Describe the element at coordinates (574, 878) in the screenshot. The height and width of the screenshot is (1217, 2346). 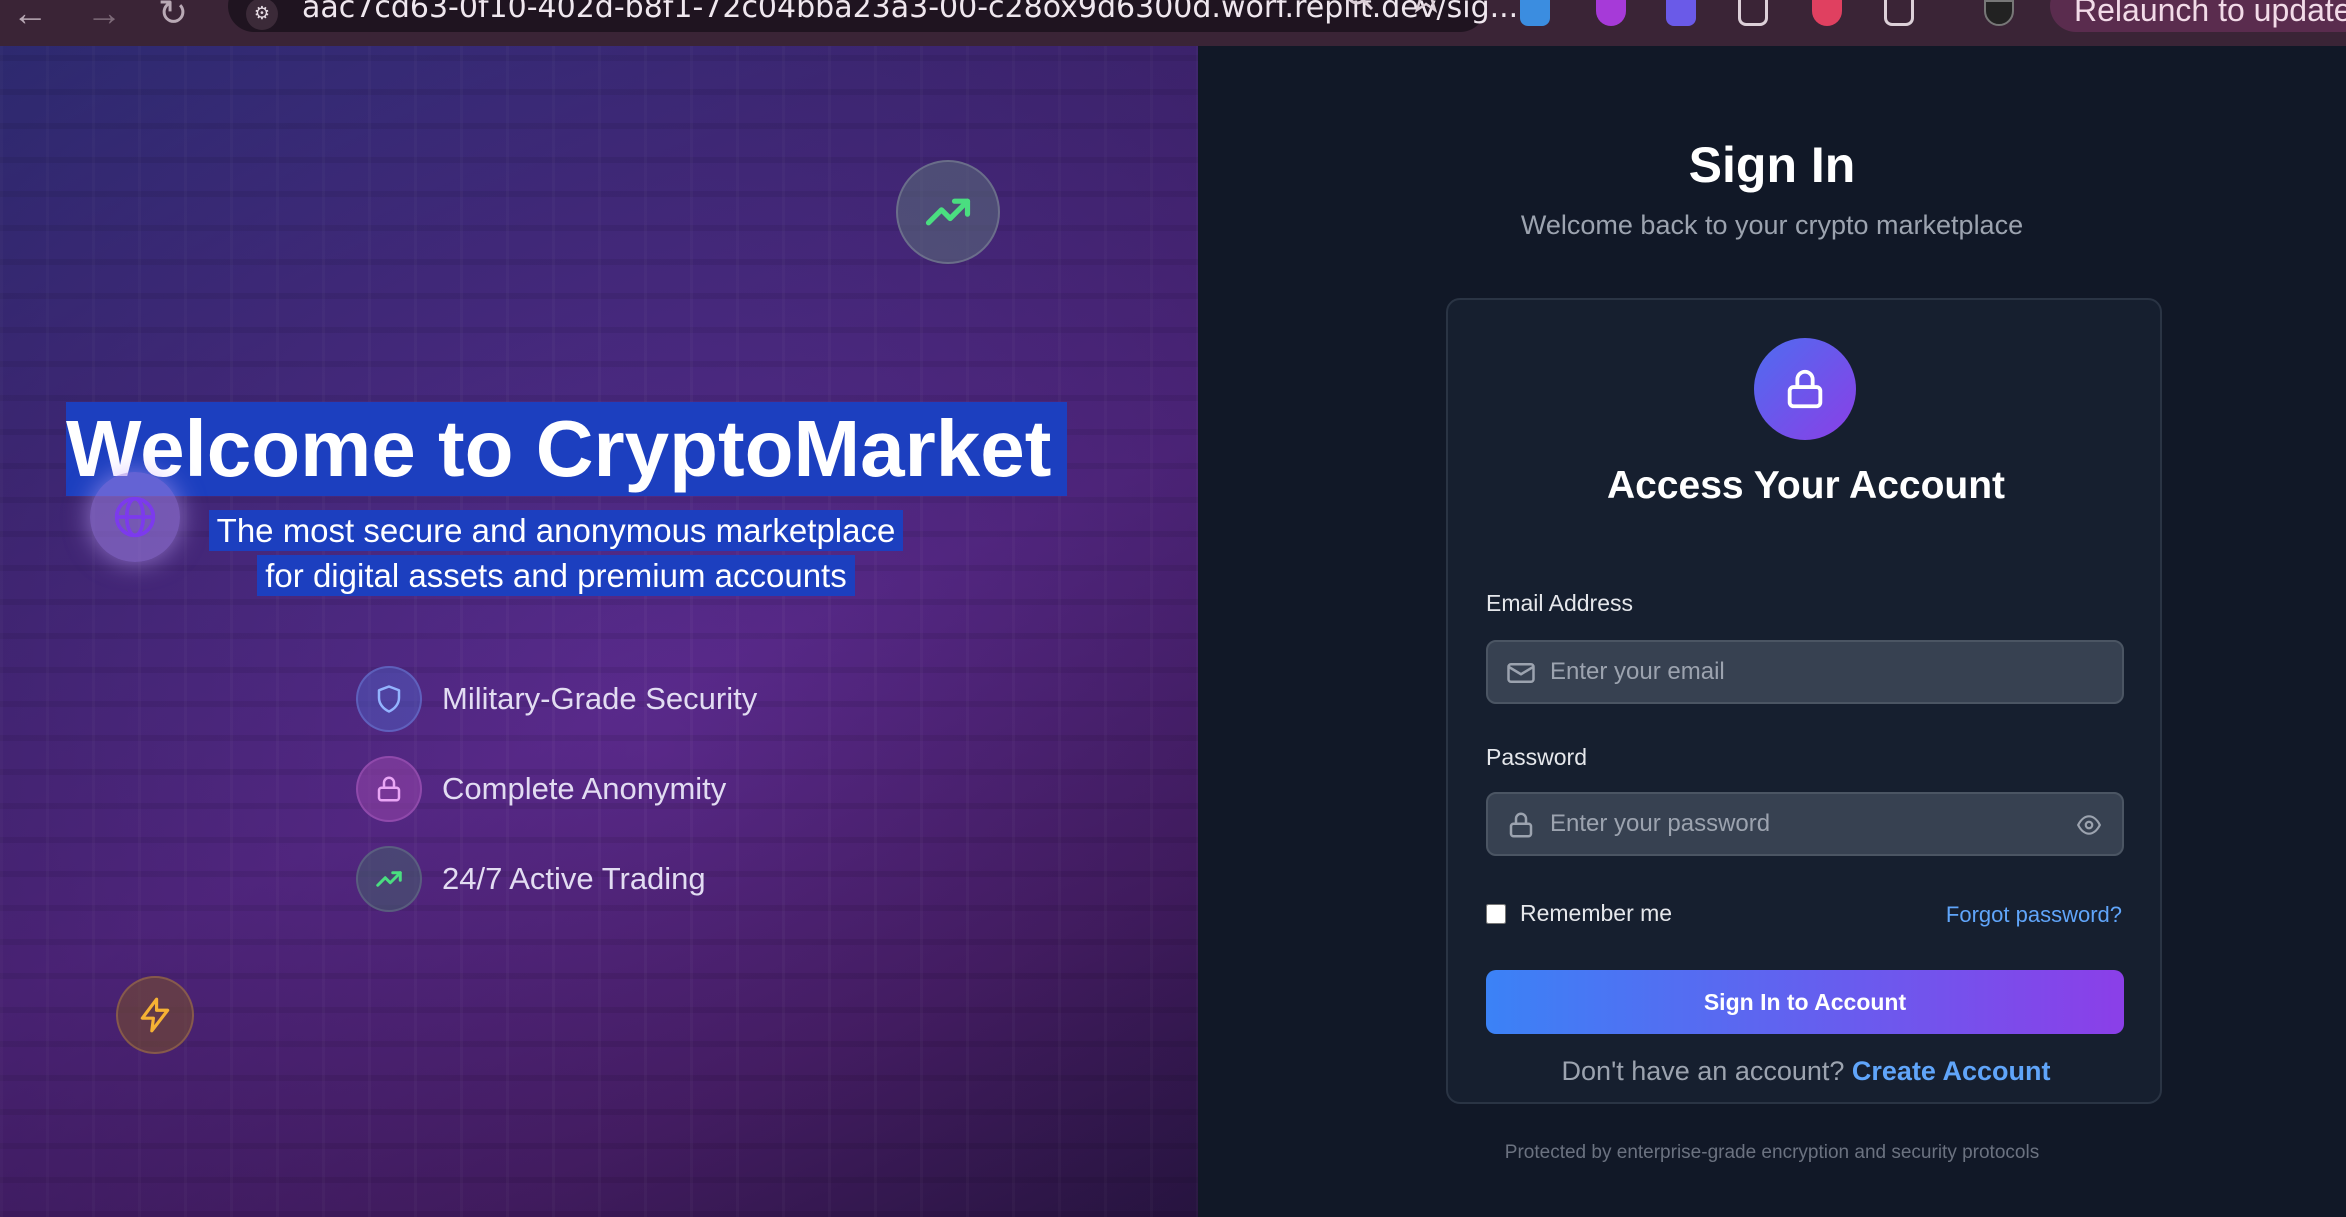
I see `feature-label: 24/7 Active Trading` at that location.